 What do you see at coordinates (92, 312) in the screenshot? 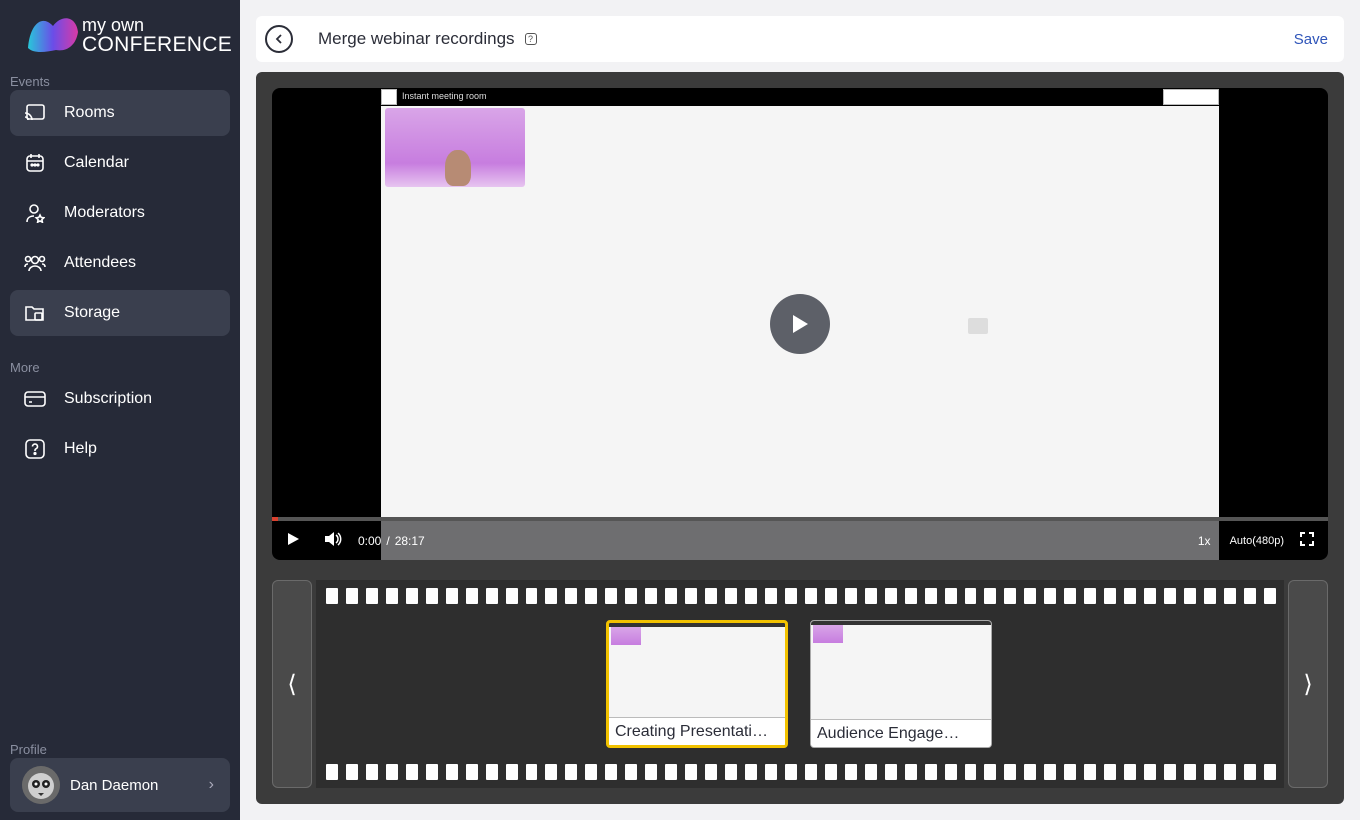
I see `sidebar-item-label: Storage` at bounding box center [92, 312].